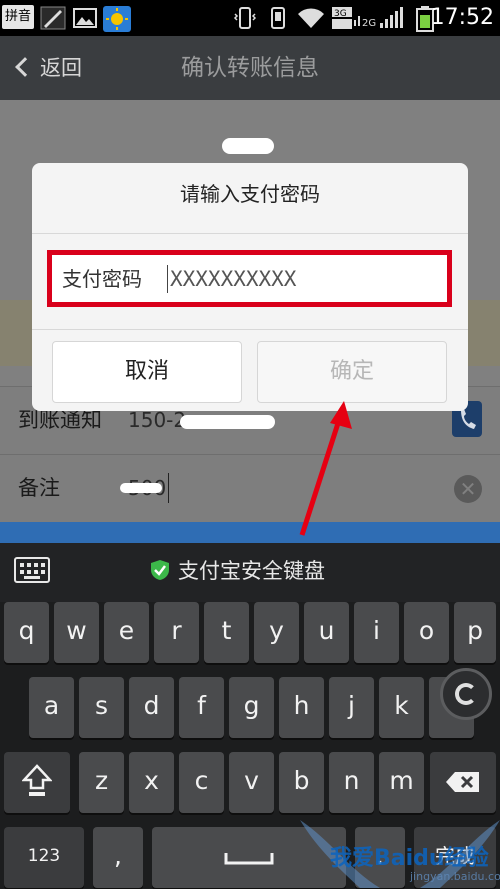  What do you see at coordinates (32, 570) in the screenshot?
I see `keyboard-toggle-icon` at bounding box center [32, 570].